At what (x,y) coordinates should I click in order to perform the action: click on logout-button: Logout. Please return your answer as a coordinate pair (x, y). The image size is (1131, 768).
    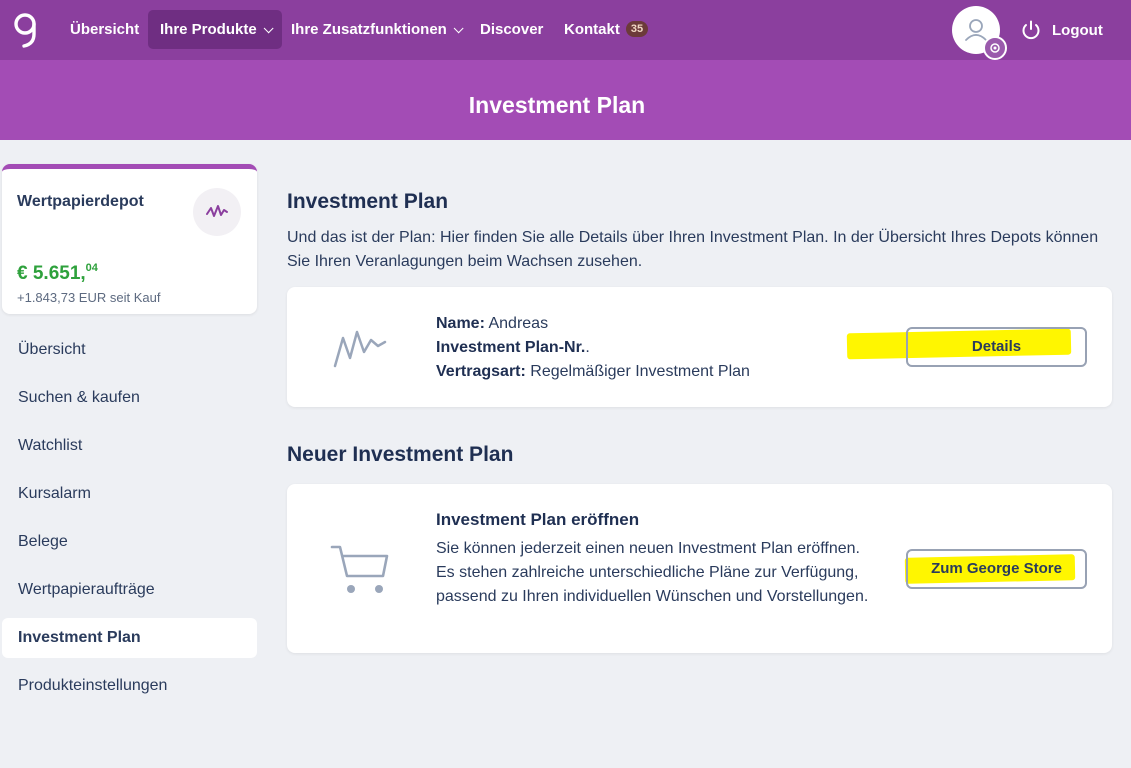
    Looking at the image, I should click on (1061, 30).